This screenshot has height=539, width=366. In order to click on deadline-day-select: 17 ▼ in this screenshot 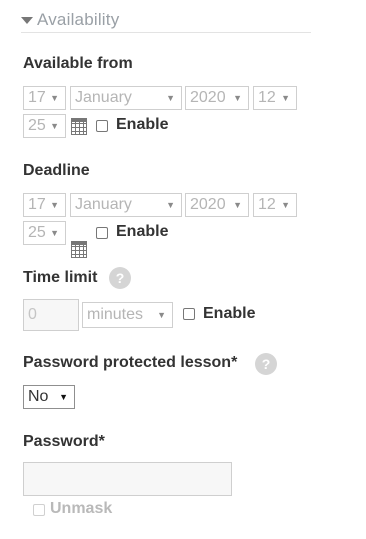, I will do `click(44, 205)`.